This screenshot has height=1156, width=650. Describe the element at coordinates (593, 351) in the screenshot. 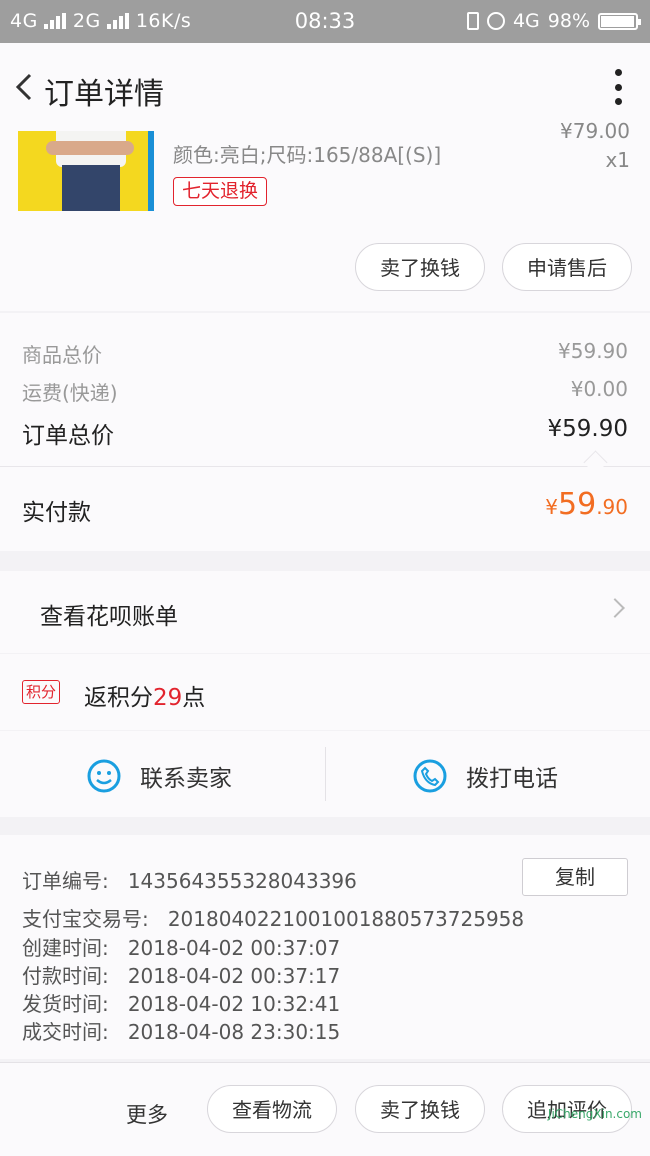

I see `goods-total-value: ¥59.90` at that location.